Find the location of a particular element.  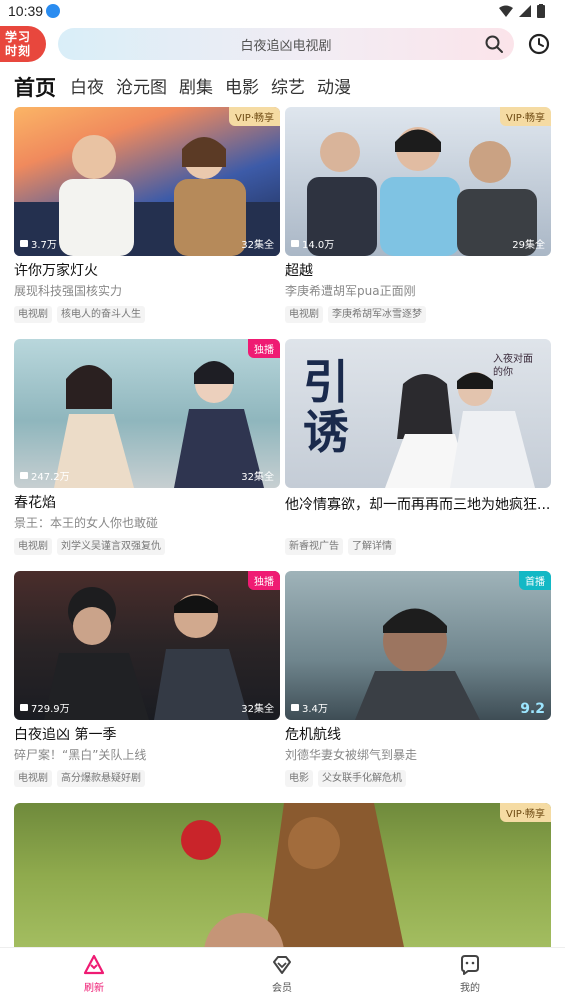

video-card: 首播 3.4万 9.2 危机航线 刘德华妻女被绑气到暴走 电影 父女联手化解危机 is located at coordinates (418, 679).